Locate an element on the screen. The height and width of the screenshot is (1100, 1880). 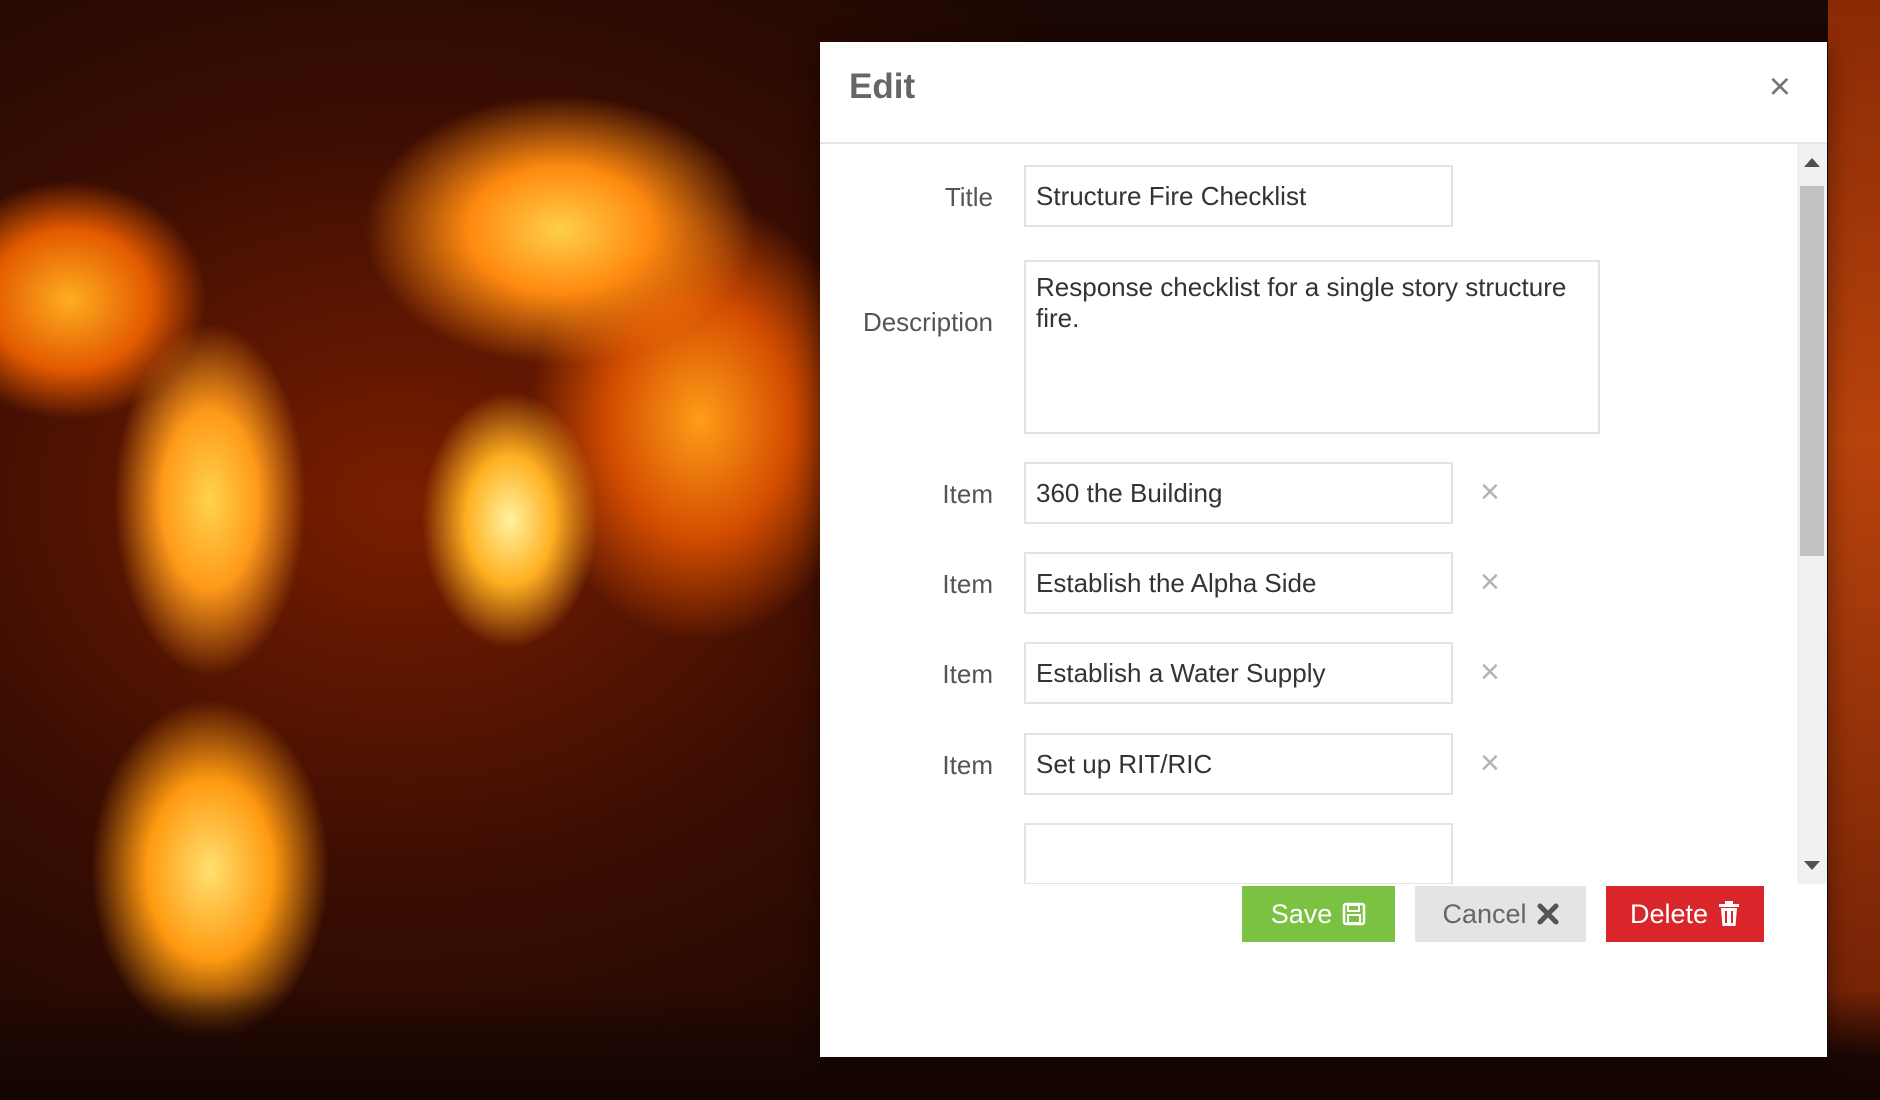
description-label: Description is located at coordinates (927, 322).